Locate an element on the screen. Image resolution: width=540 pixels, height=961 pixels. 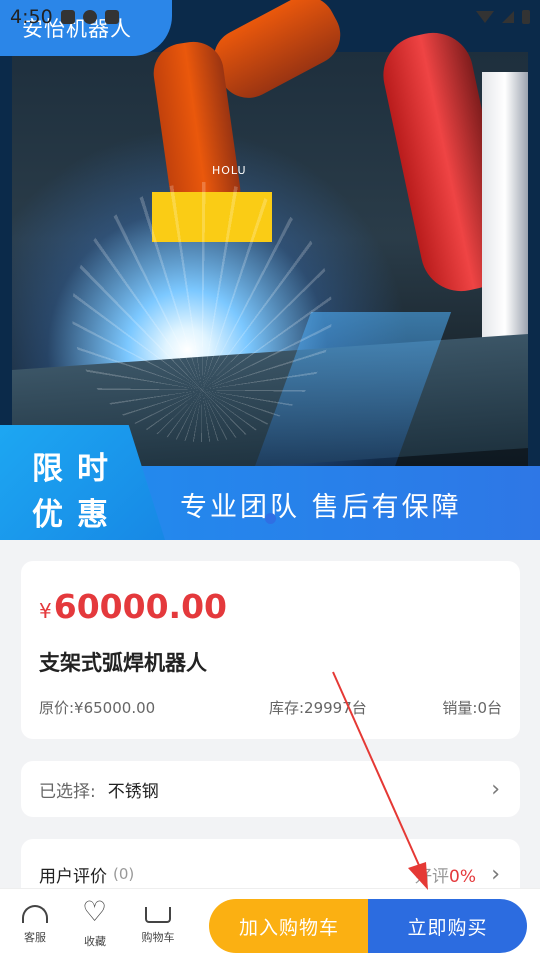
good-rating: 好评0% is located at coordinates (445, 874).